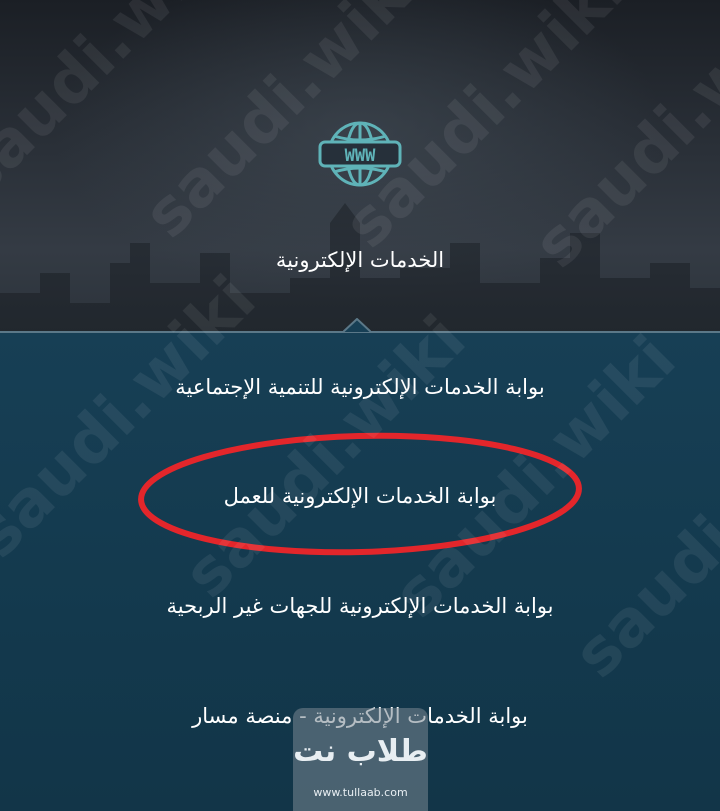 This screenshot has width=720, height=811. I want to click on menu-item-labor: بوابة الخدمات الإلكترونية للعمل, so click(360, 496).